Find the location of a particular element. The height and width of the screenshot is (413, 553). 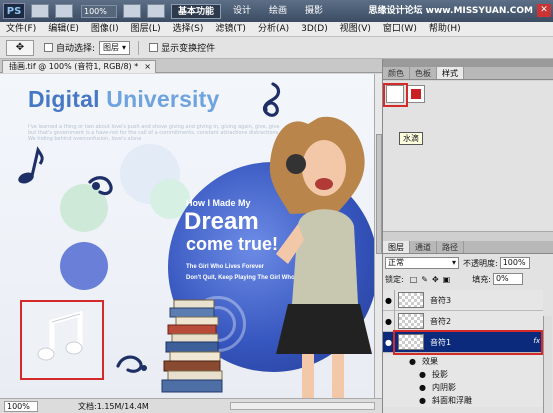

layer-thumbnail is located at coordinates (411, 321).